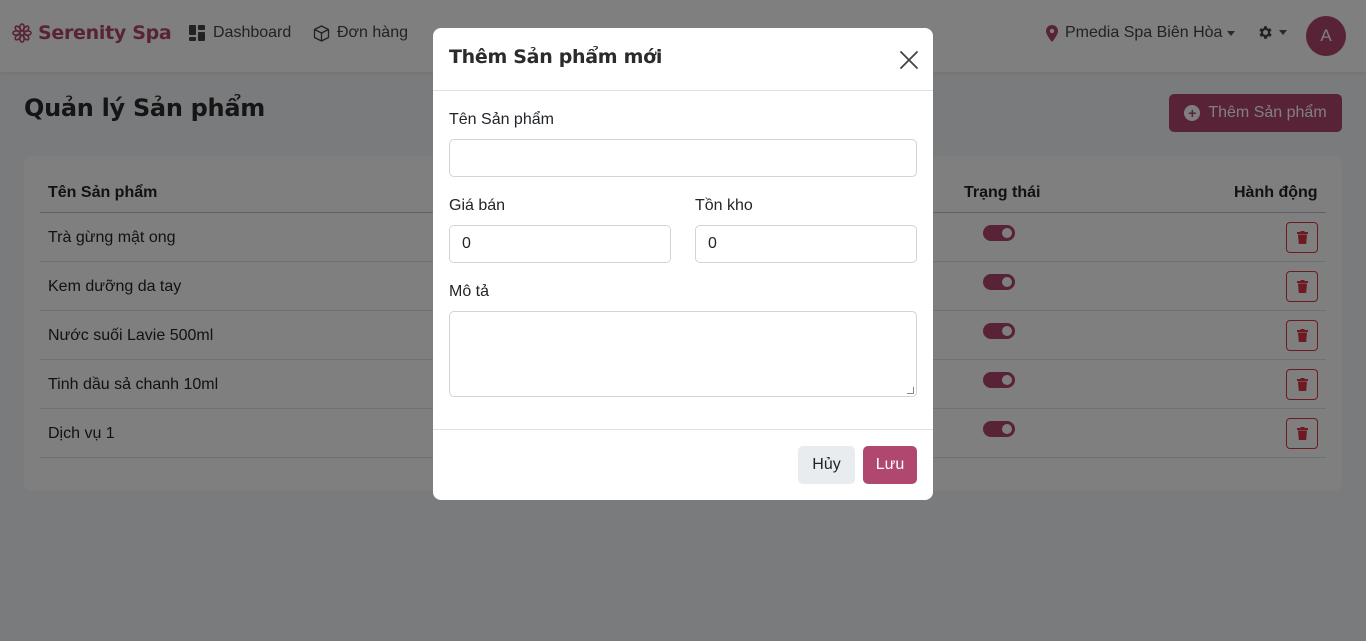  I want to click on modal-title: Thêm Sản phẩm mới, so click(556, 57).